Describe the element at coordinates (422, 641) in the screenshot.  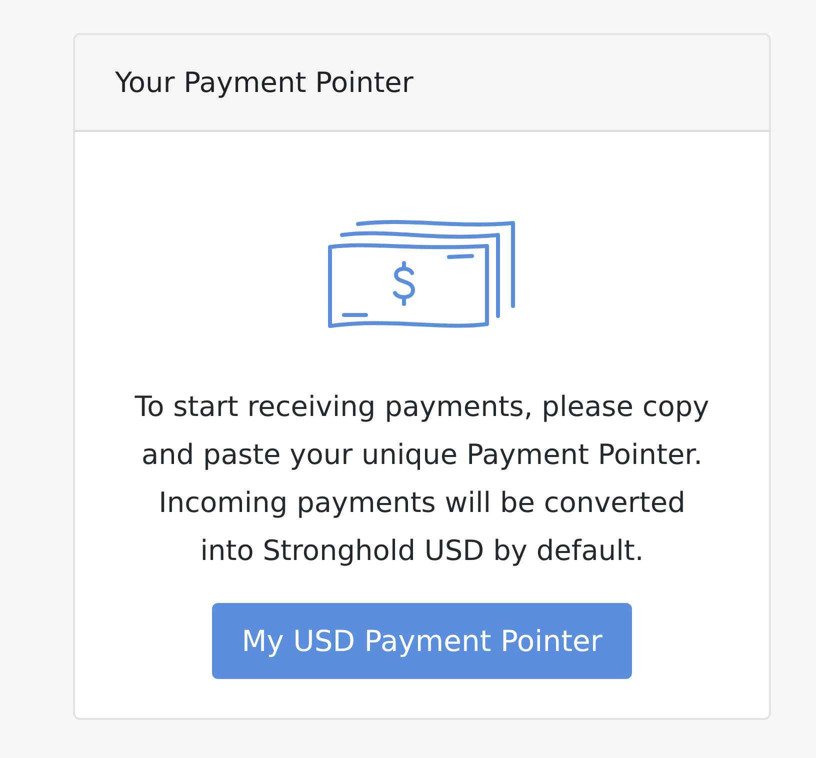
I see `payment-pointer-button: My USD Payment Pointer` at that location.